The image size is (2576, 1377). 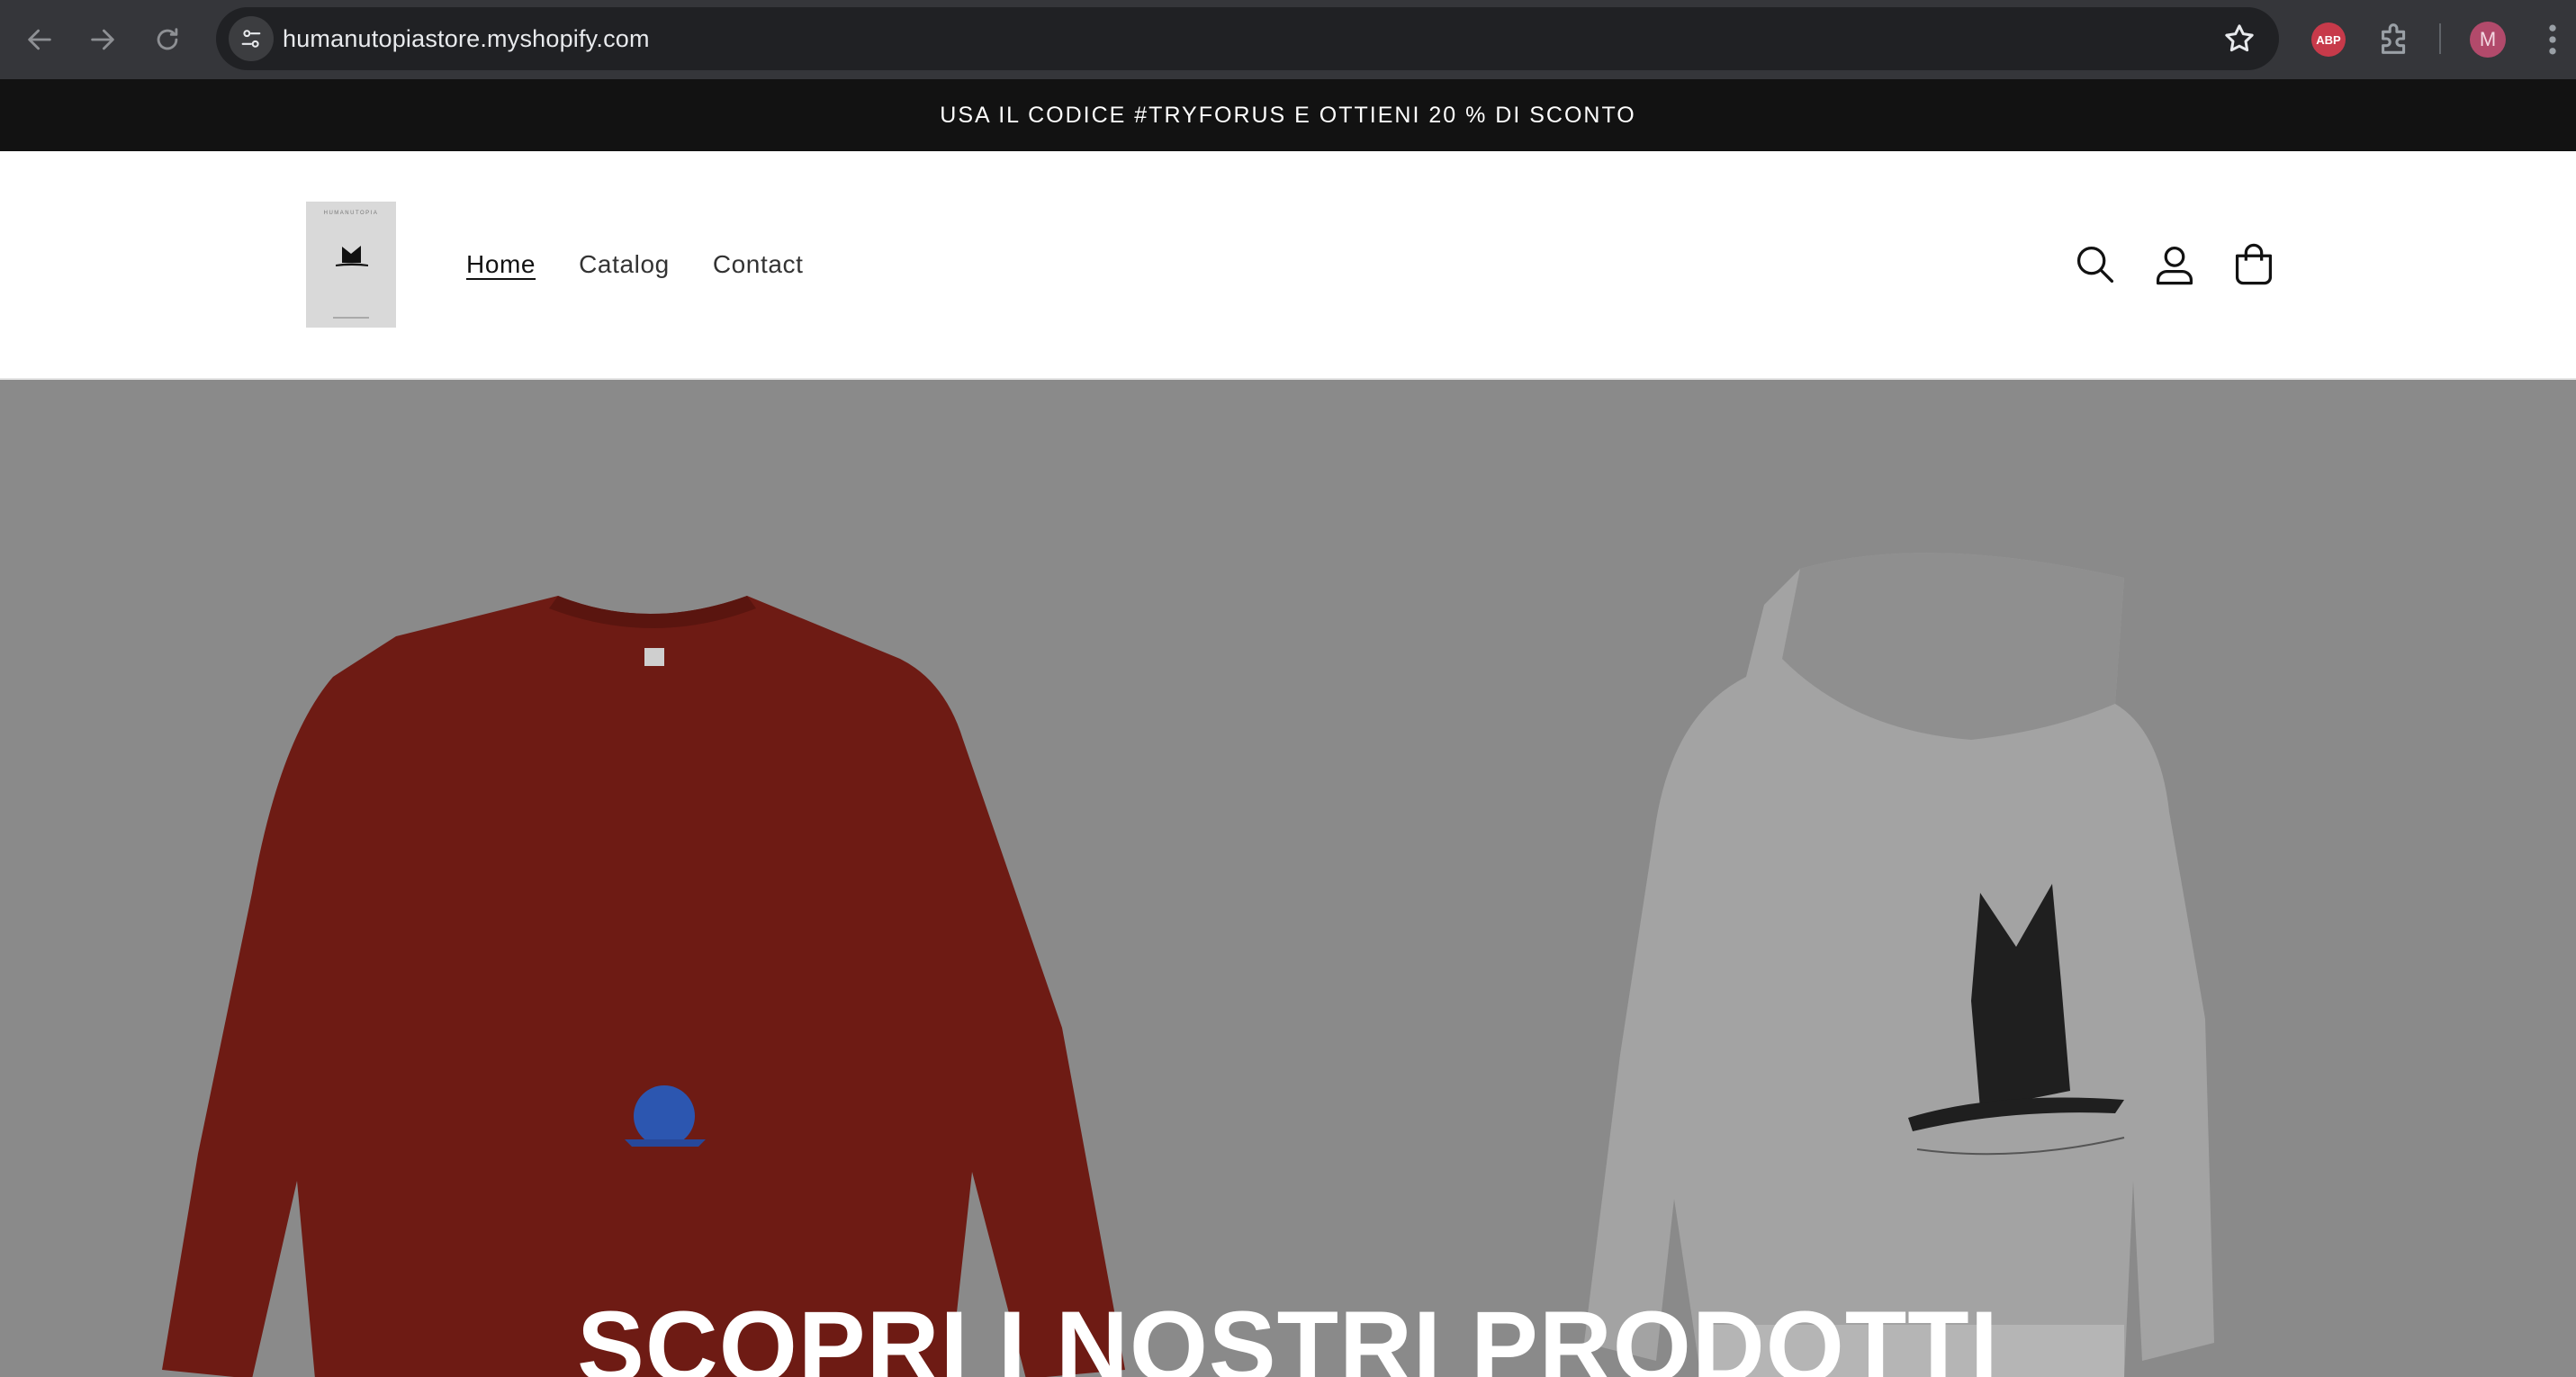 What do you see at coordinates (2328, 40) in the screenshot?
I see `adblock-extension-icon: ABP` at bounding box center [2328, 40].